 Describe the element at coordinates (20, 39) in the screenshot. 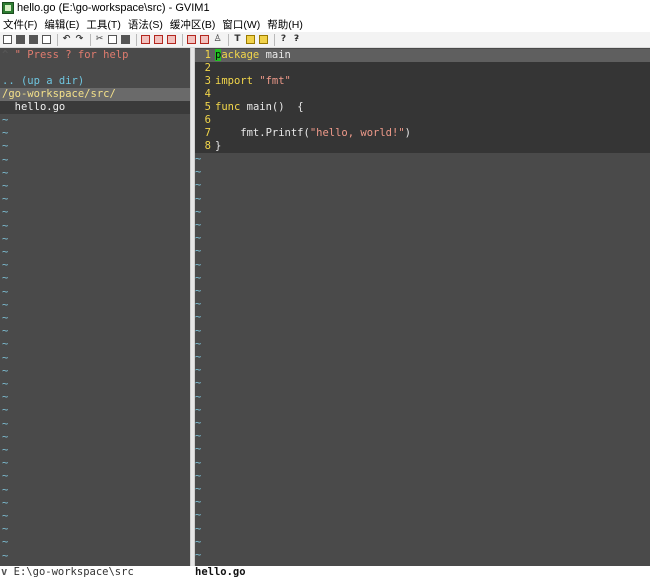

I see `save-icon` at that location.